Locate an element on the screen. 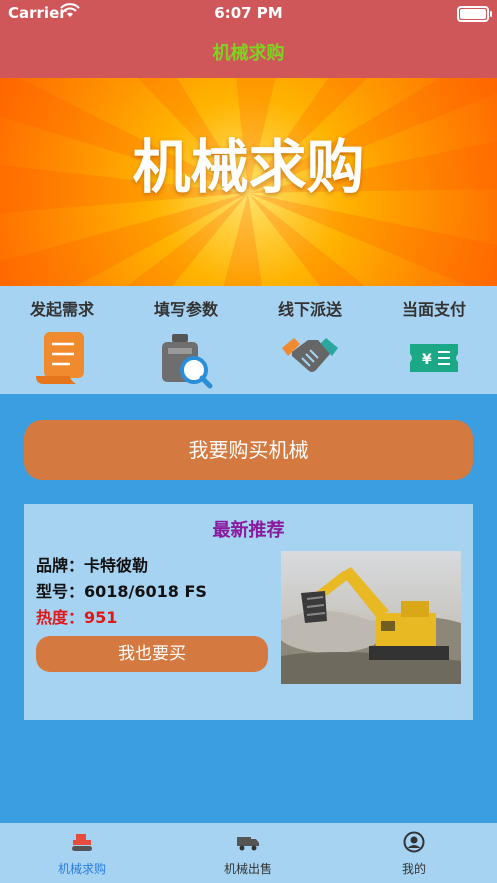  banner-title: 机械求购 is located at coordinates (248, 167).